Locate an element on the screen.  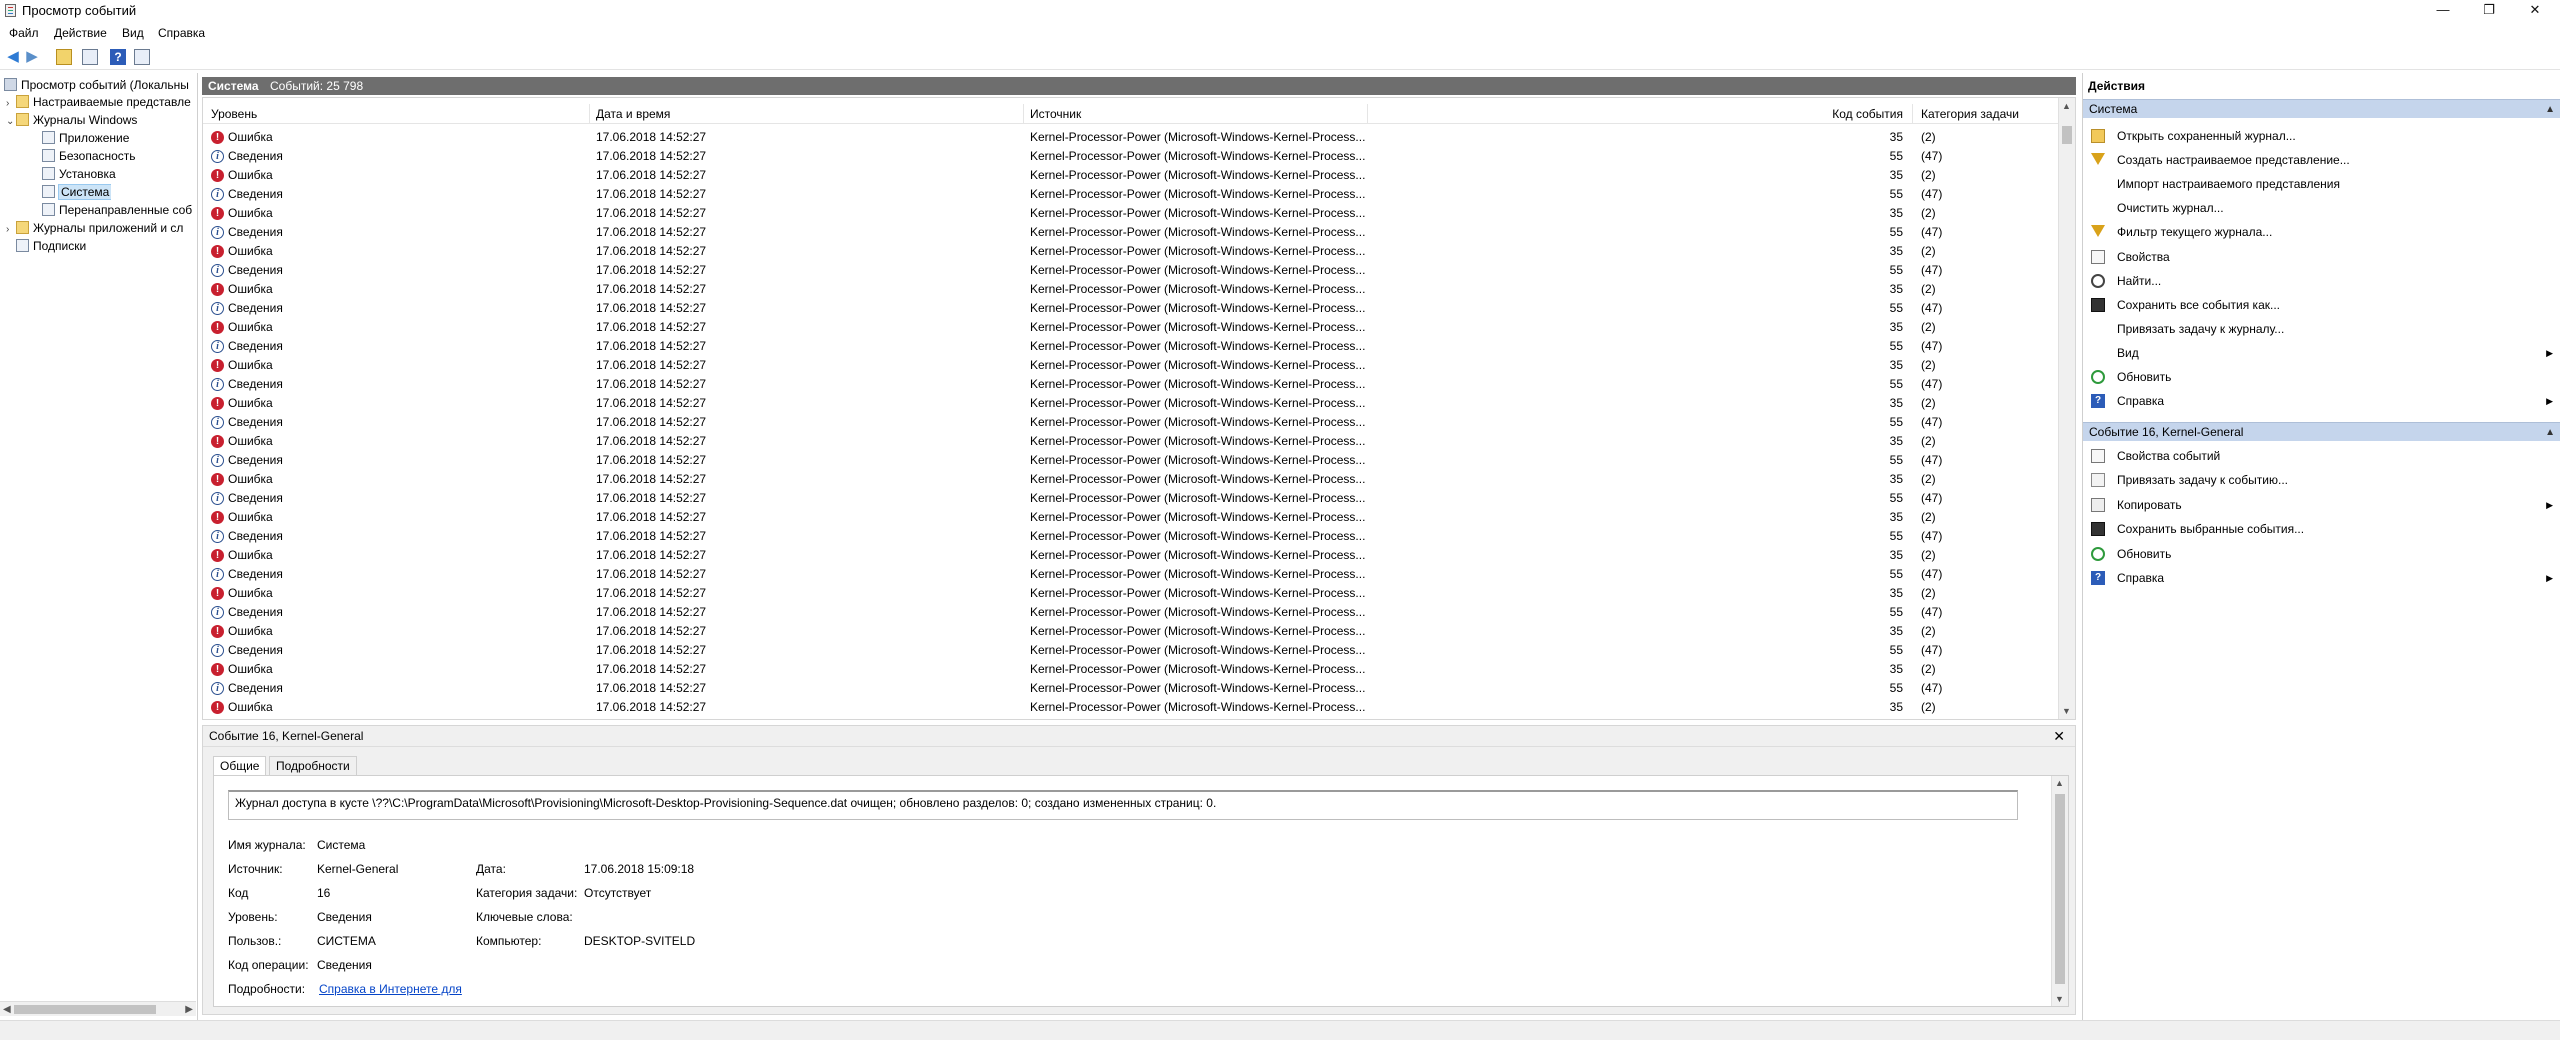
events-vertical-scrollbar: ▲ ▼ is located at coordinates (2066, 408).